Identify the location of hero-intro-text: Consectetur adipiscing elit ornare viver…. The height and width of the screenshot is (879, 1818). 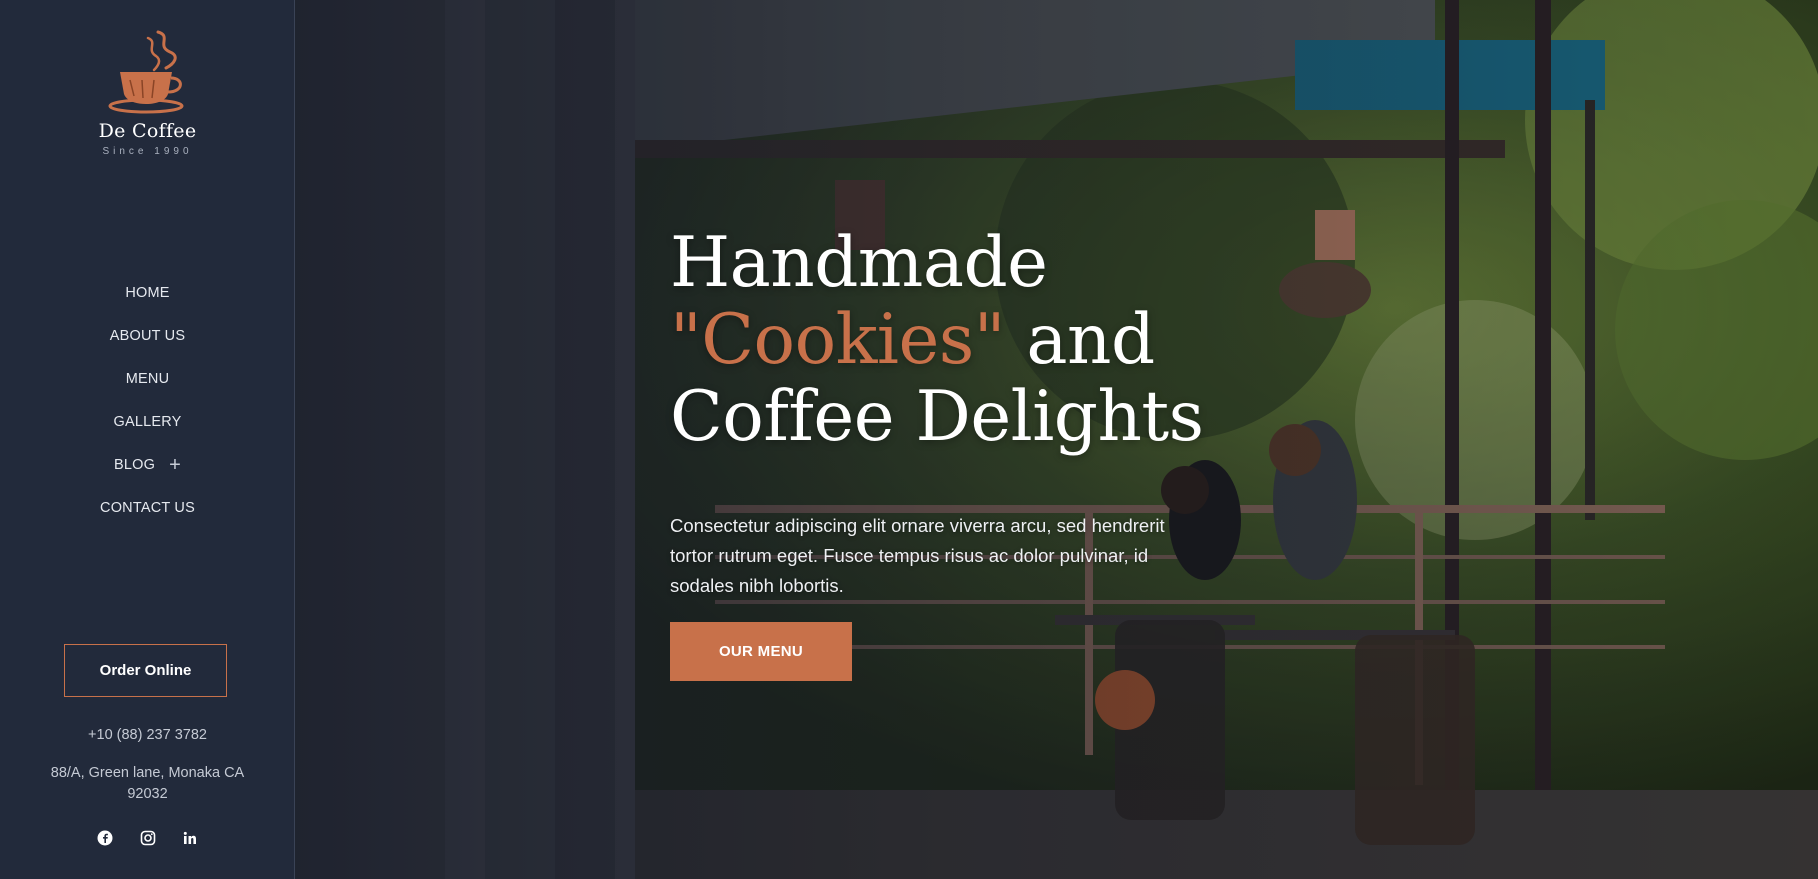
(917, 555).